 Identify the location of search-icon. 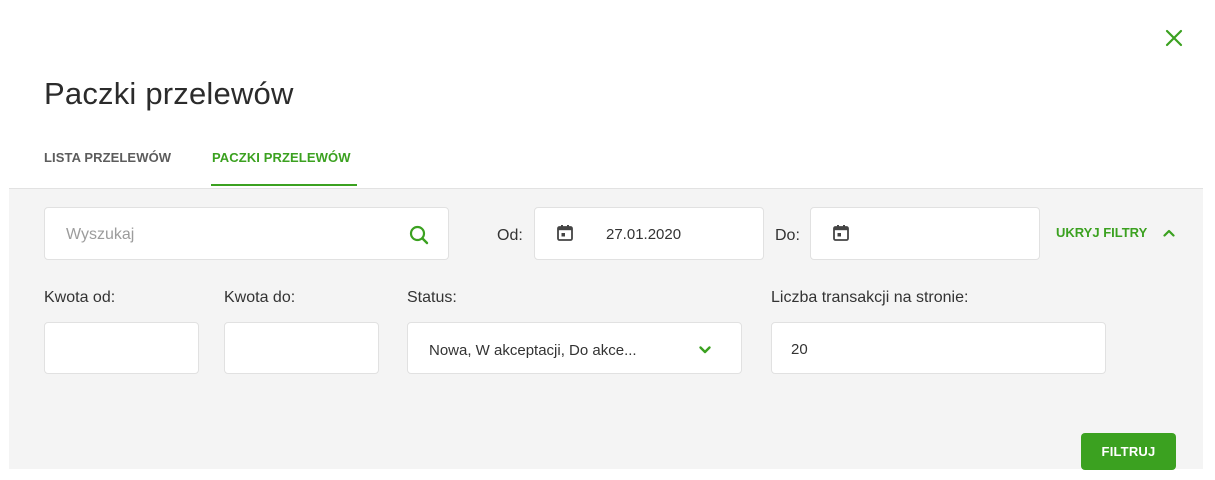
(419, 235).